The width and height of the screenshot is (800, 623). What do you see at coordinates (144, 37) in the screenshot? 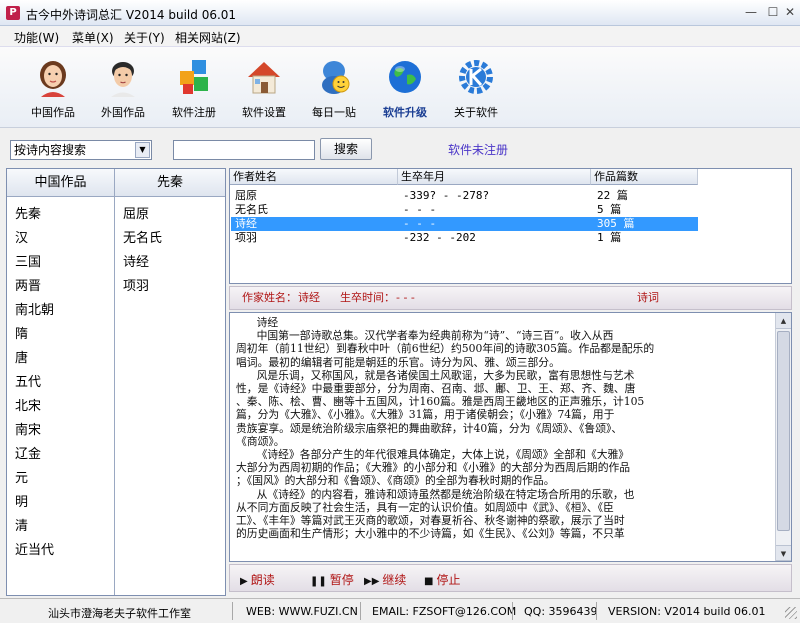
I see `menu-about: 关于(Y)` at bounding box center [144, 37].